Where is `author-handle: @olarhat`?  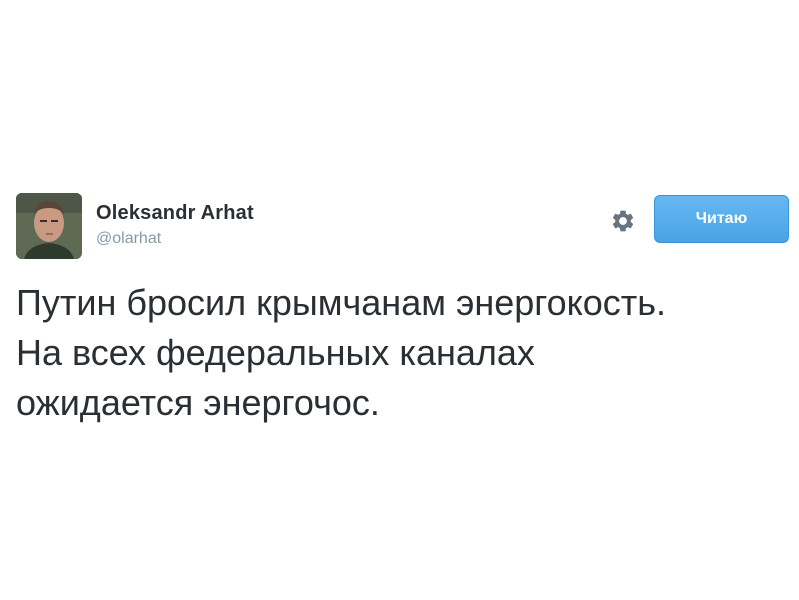 author-handle: @olarhat is located at coordinates (128, 239).